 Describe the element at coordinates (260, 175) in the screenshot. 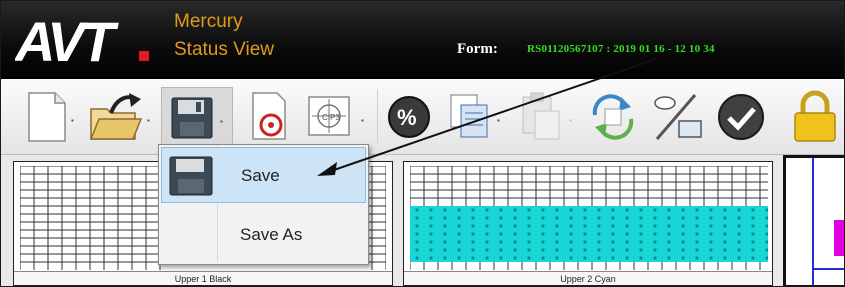

I see `menu-item-label: Save` at that location.